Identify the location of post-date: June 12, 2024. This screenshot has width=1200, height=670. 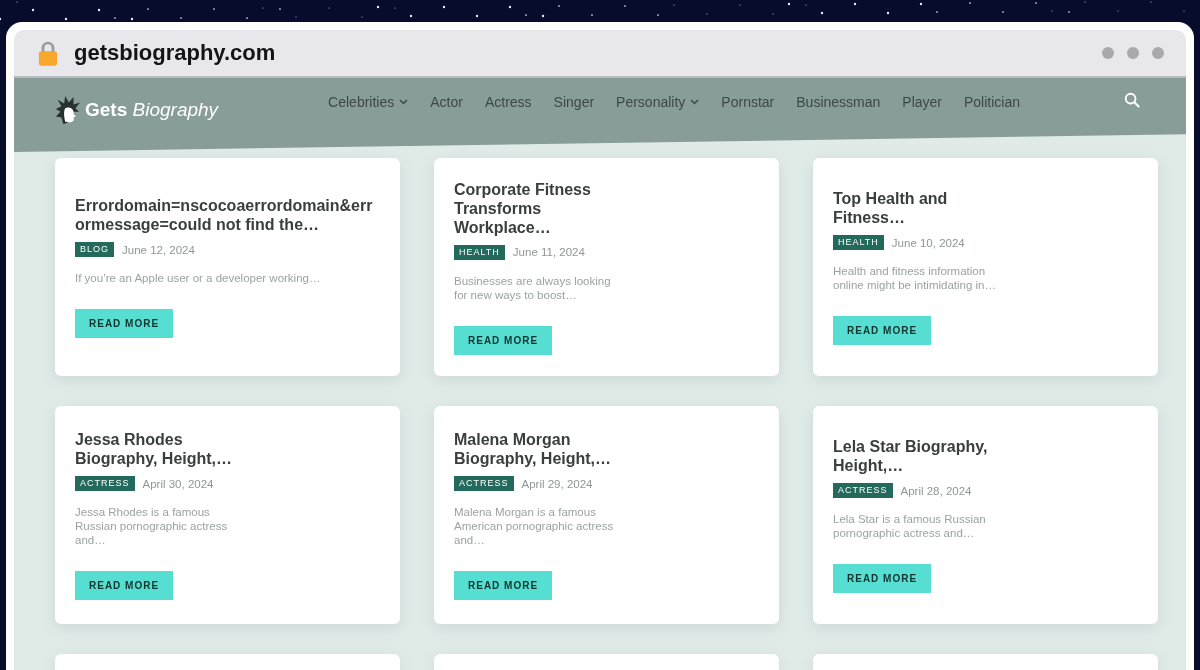
(158, 249).